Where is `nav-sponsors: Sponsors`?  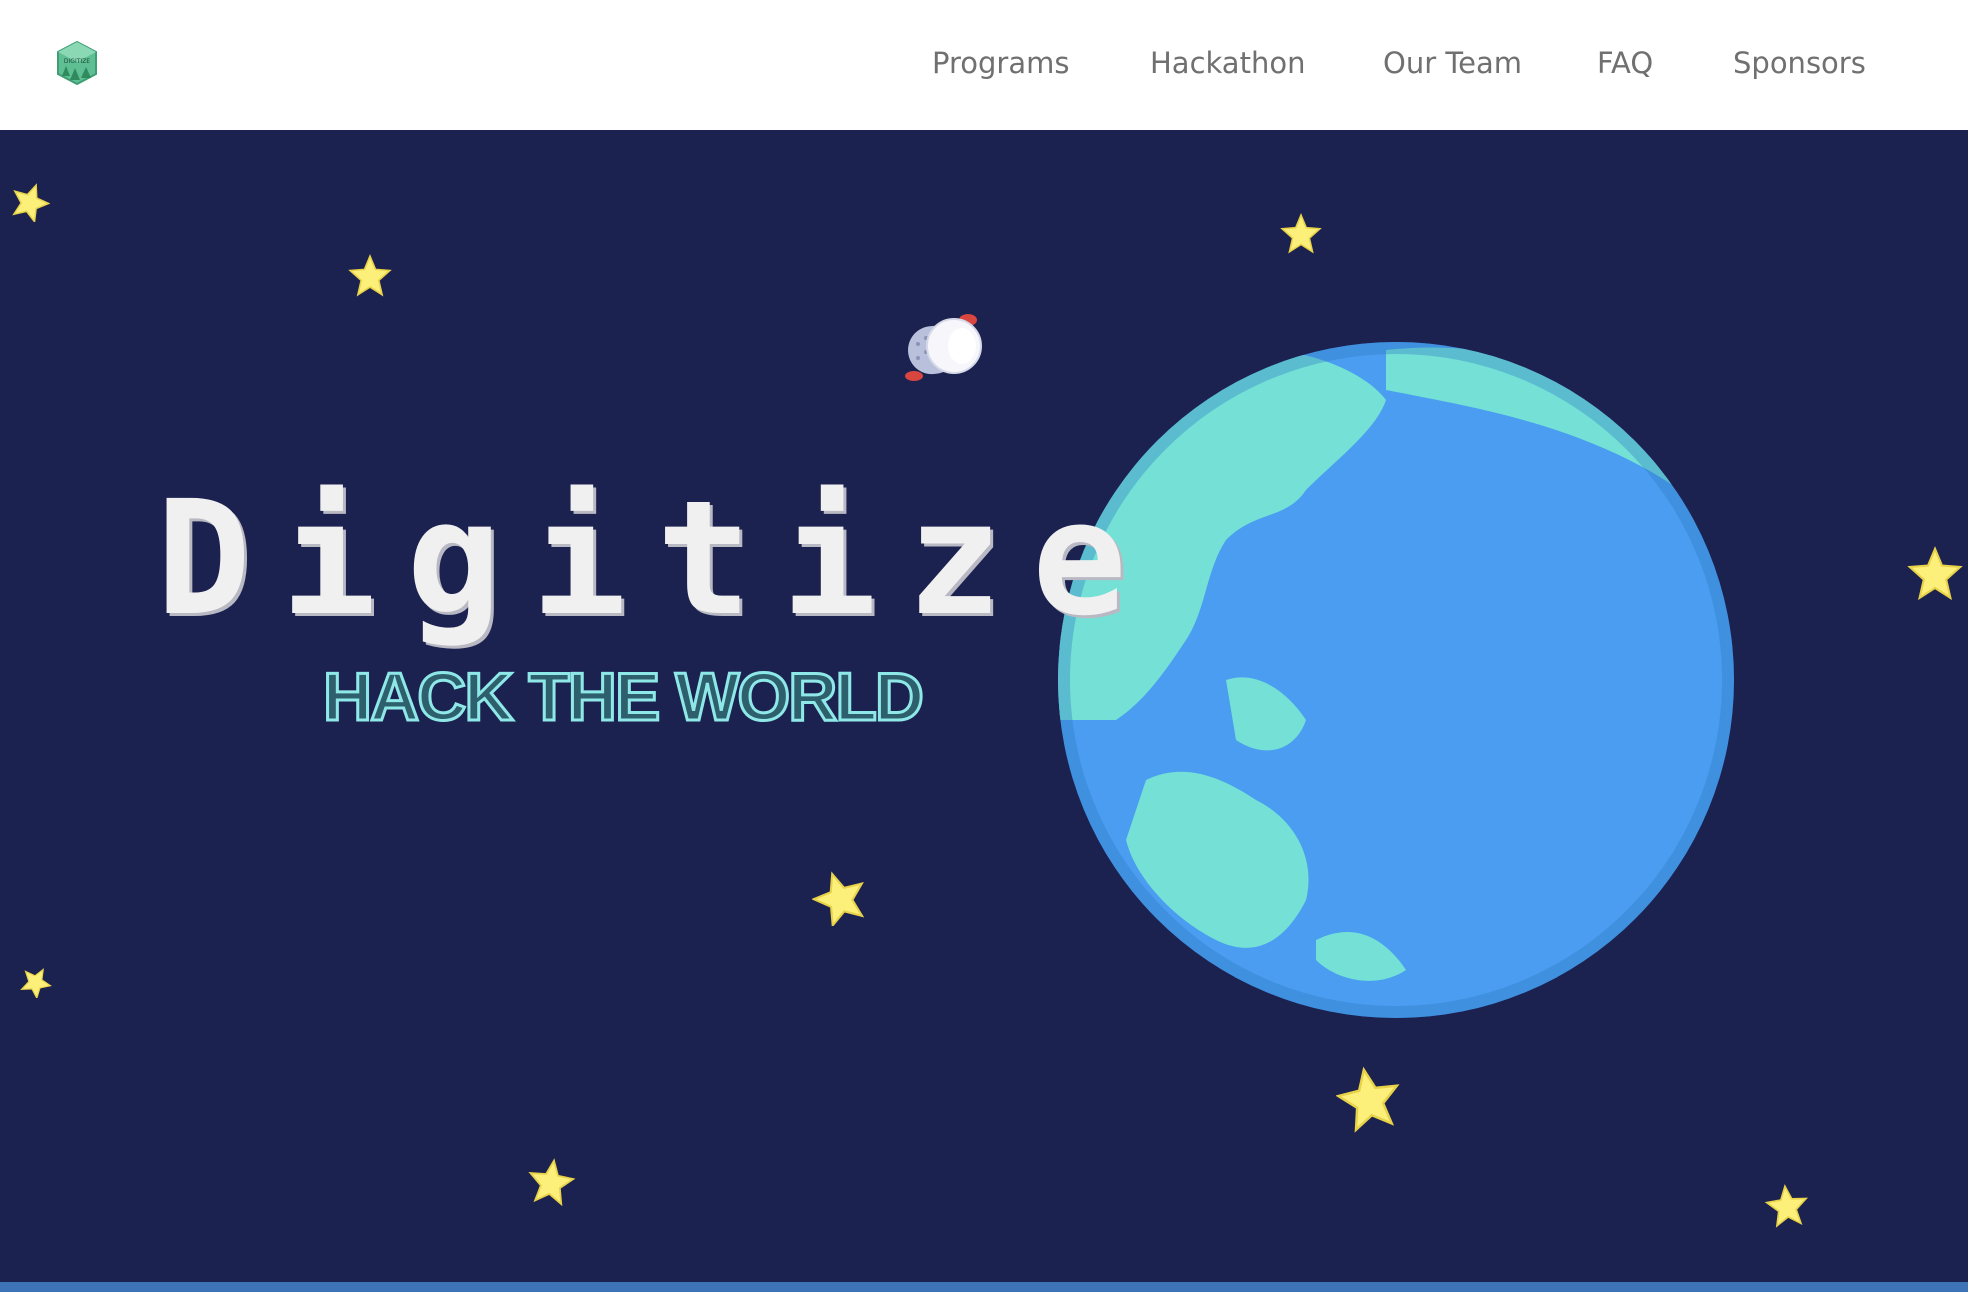
nav-sponsors: Sponsors is located at coordinates (1799, 63).